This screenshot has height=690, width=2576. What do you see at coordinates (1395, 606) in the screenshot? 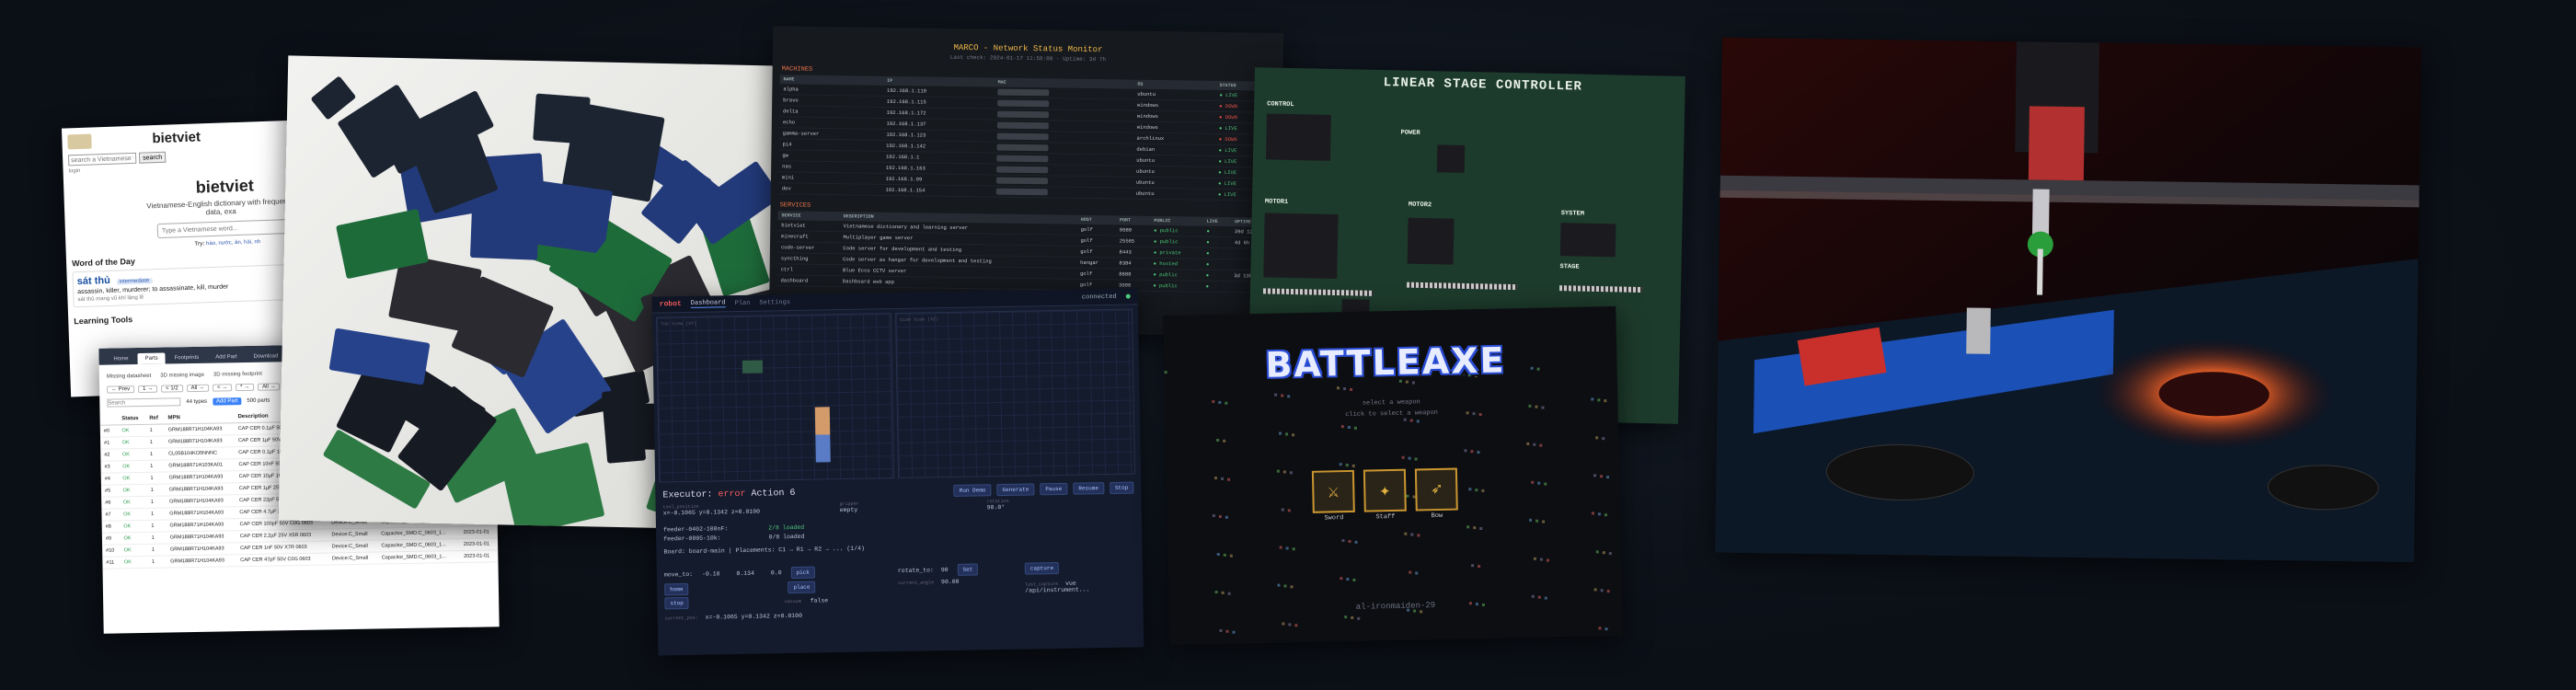
I see `player-username: al-ironmaiden-29` at bounding box center [1395, 606].